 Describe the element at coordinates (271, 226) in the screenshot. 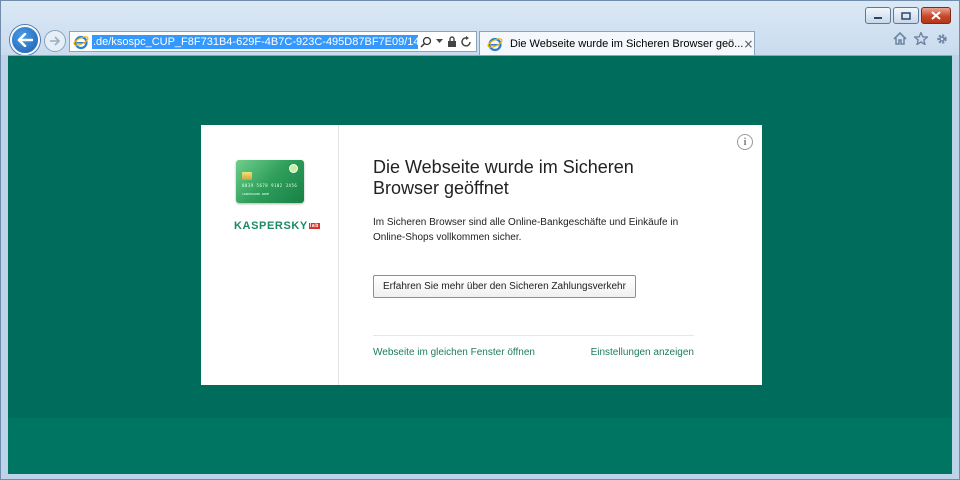

I see `brand-name: KASPERSKY` at that location.